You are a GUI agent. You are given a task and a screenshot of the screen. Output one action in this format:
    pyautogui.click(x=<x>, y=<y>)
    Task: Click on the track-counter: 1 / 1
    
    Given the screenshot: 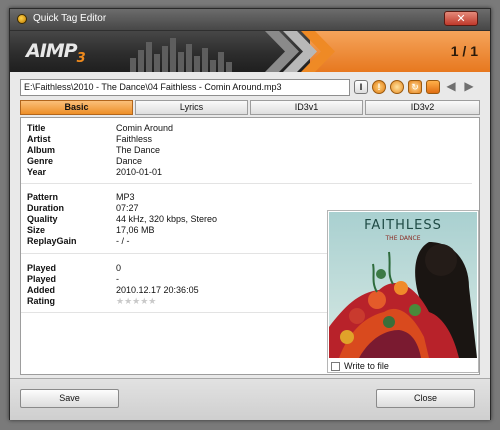 What is the action you would take?
    pyautogui.click(x=464, y=51)
    